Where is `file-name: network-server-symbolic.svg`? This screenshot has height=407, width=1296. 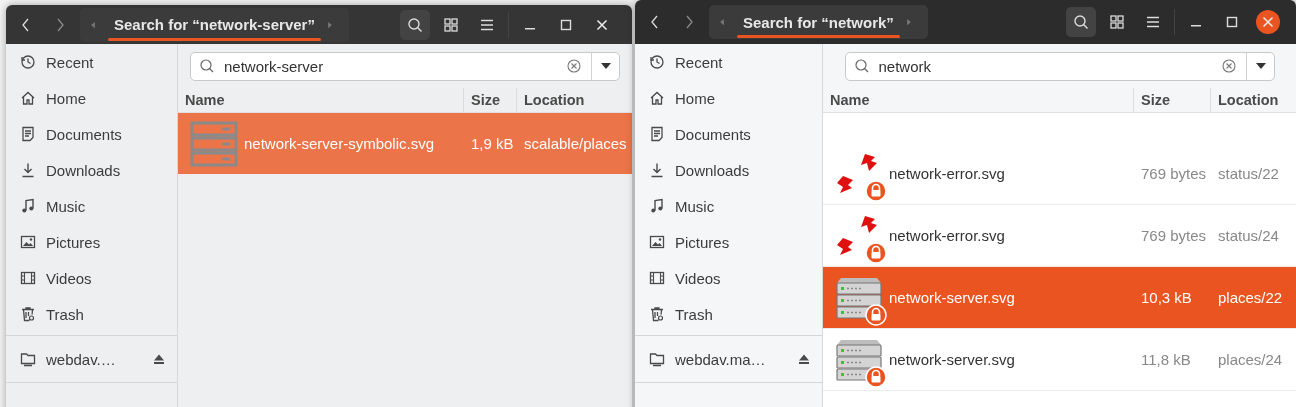
file-name: network-server-symbolic.svg is located at coordinates (339, 143).